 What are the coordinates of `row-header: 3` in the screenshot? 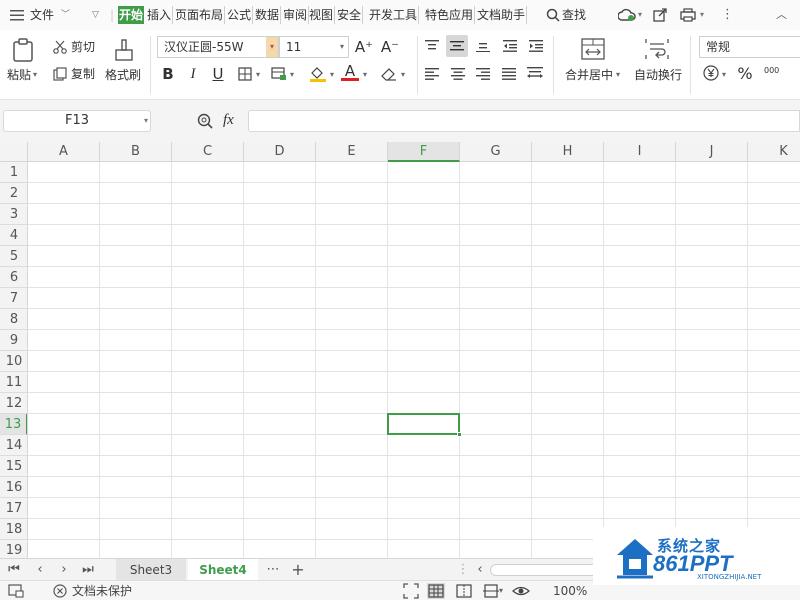 It's located at (13, 214).